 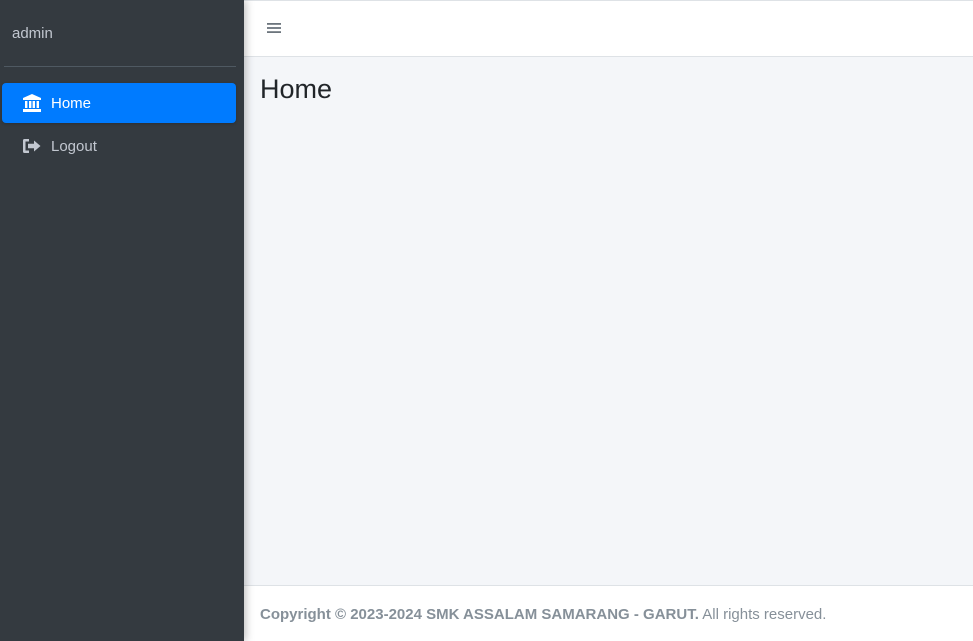 What do you see at coordinates (608, 28) in the screenshot?
I see `top-navbar` at bounding box center [608, 28].